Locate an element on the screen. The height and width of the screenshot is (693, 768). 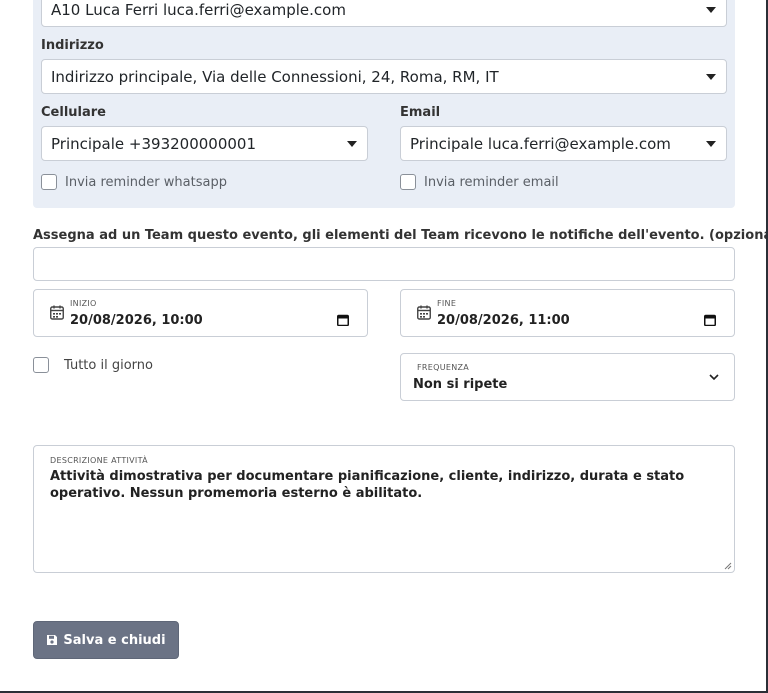
all-day-label: Tutto il giorno is located at coordinates (108, 365).